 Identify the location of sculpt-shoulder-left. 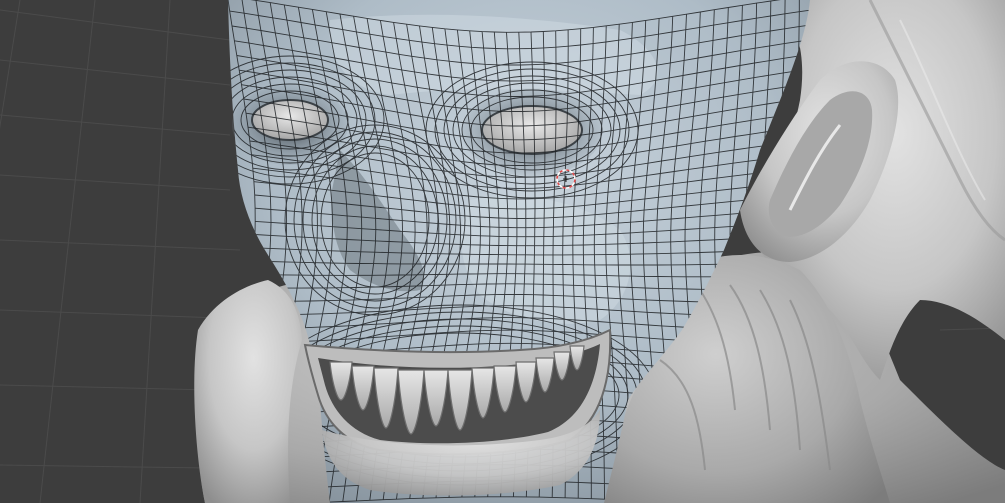
(248, 391).